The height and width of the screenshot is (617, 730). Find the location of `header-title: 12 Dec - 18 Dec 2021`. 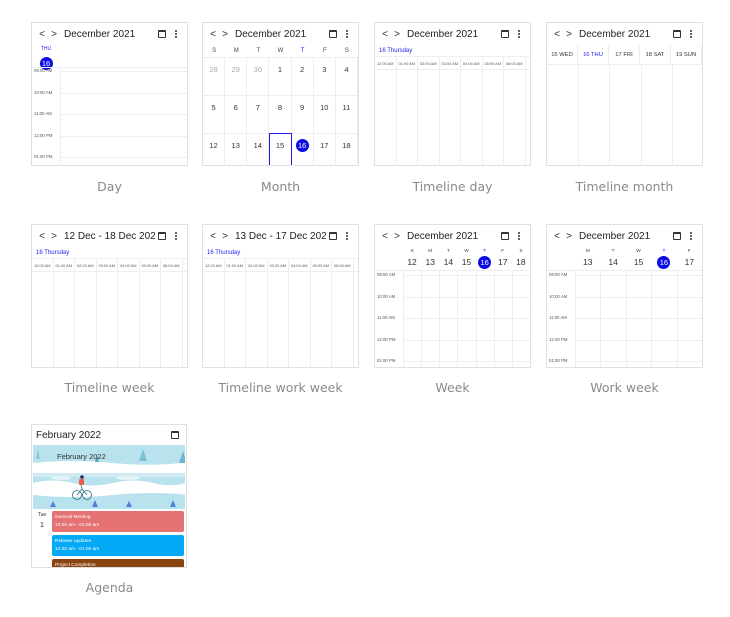

header-title: 12 Dec - 18 Dec 2021 is located at coordinates (107, 236).